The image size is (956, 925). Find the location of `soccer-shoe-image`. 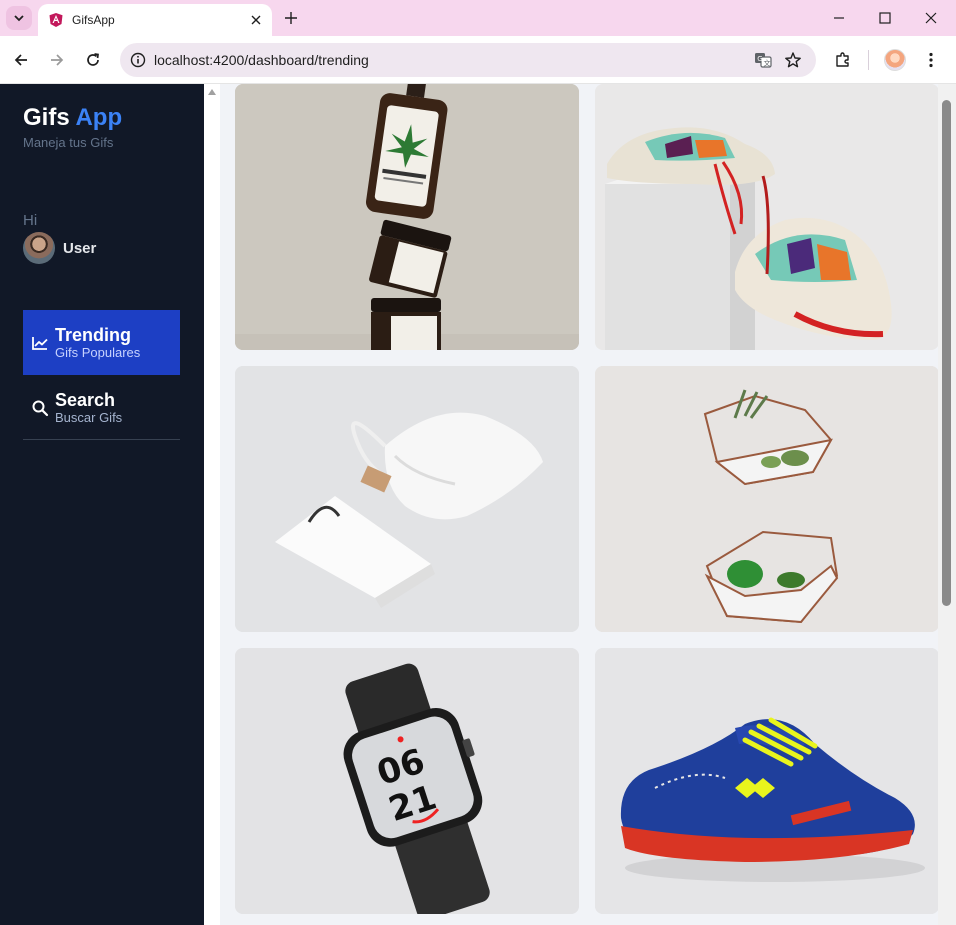

soccer-shoe-image is located at coordinates (767, 781).